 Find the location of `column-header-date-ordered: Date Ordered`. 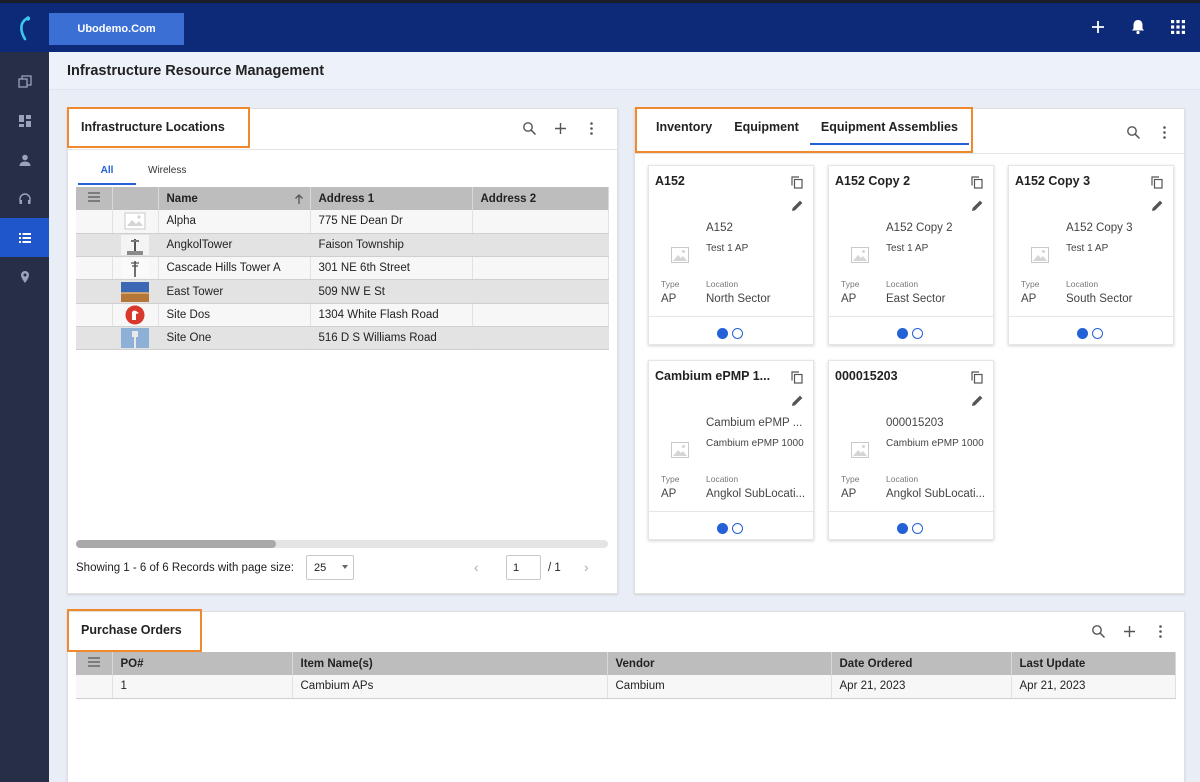

column-header-date-ordered: Date Ordered is located at coordinates (921, 663).